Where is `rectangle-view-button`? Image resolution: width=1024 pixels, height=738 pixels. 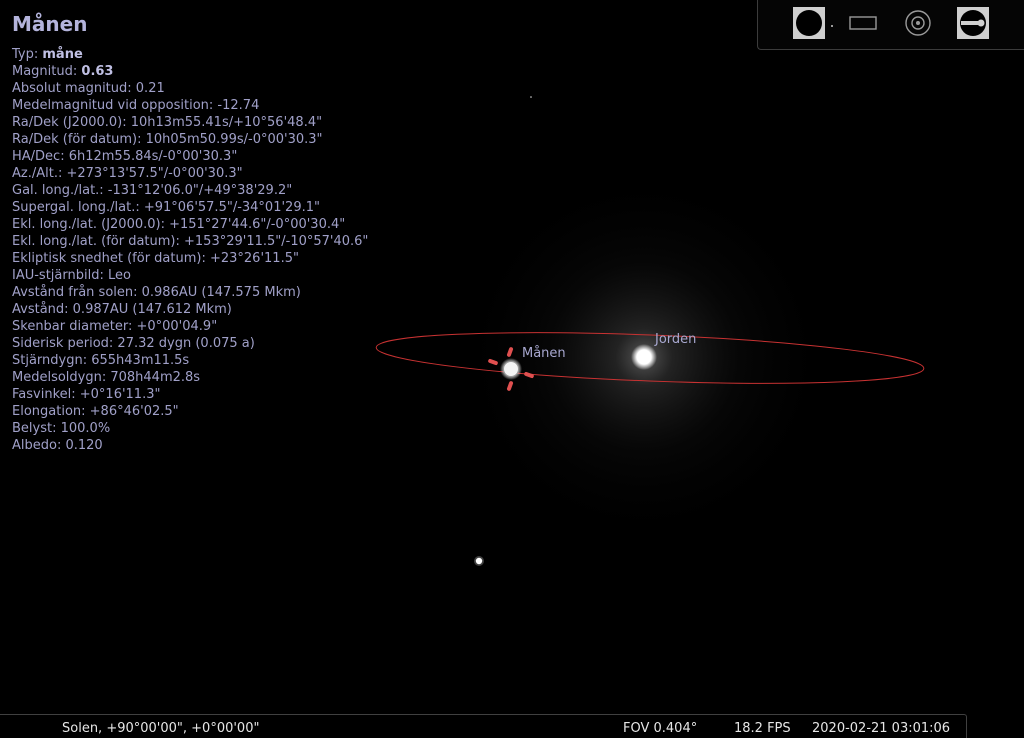 rectangle-view-button is located at coordinates (863, 23).